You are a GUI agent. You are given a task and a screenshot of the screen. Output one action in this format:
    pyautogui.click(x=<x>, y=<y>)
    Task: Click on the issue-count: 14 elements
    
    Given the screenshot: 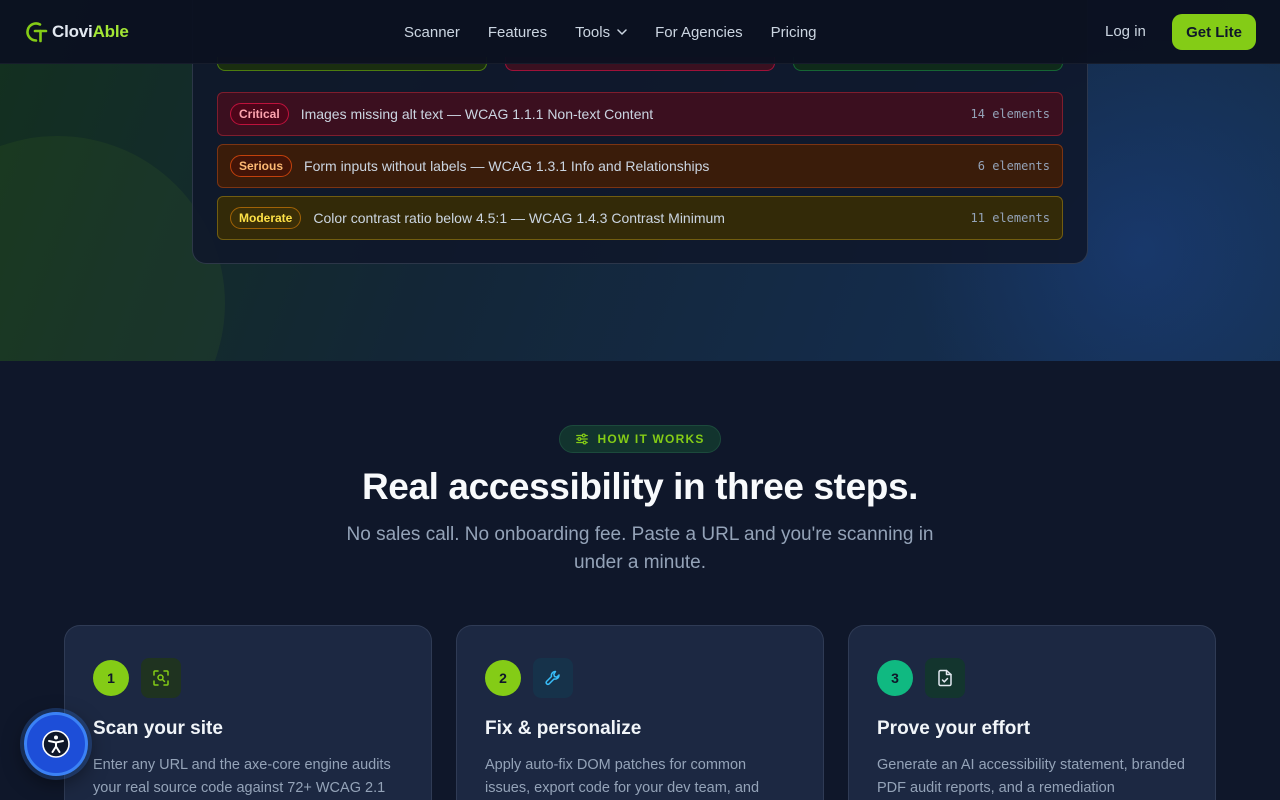 What is the action you would take?
    pyautogui.click(x=1010, y=114)
    